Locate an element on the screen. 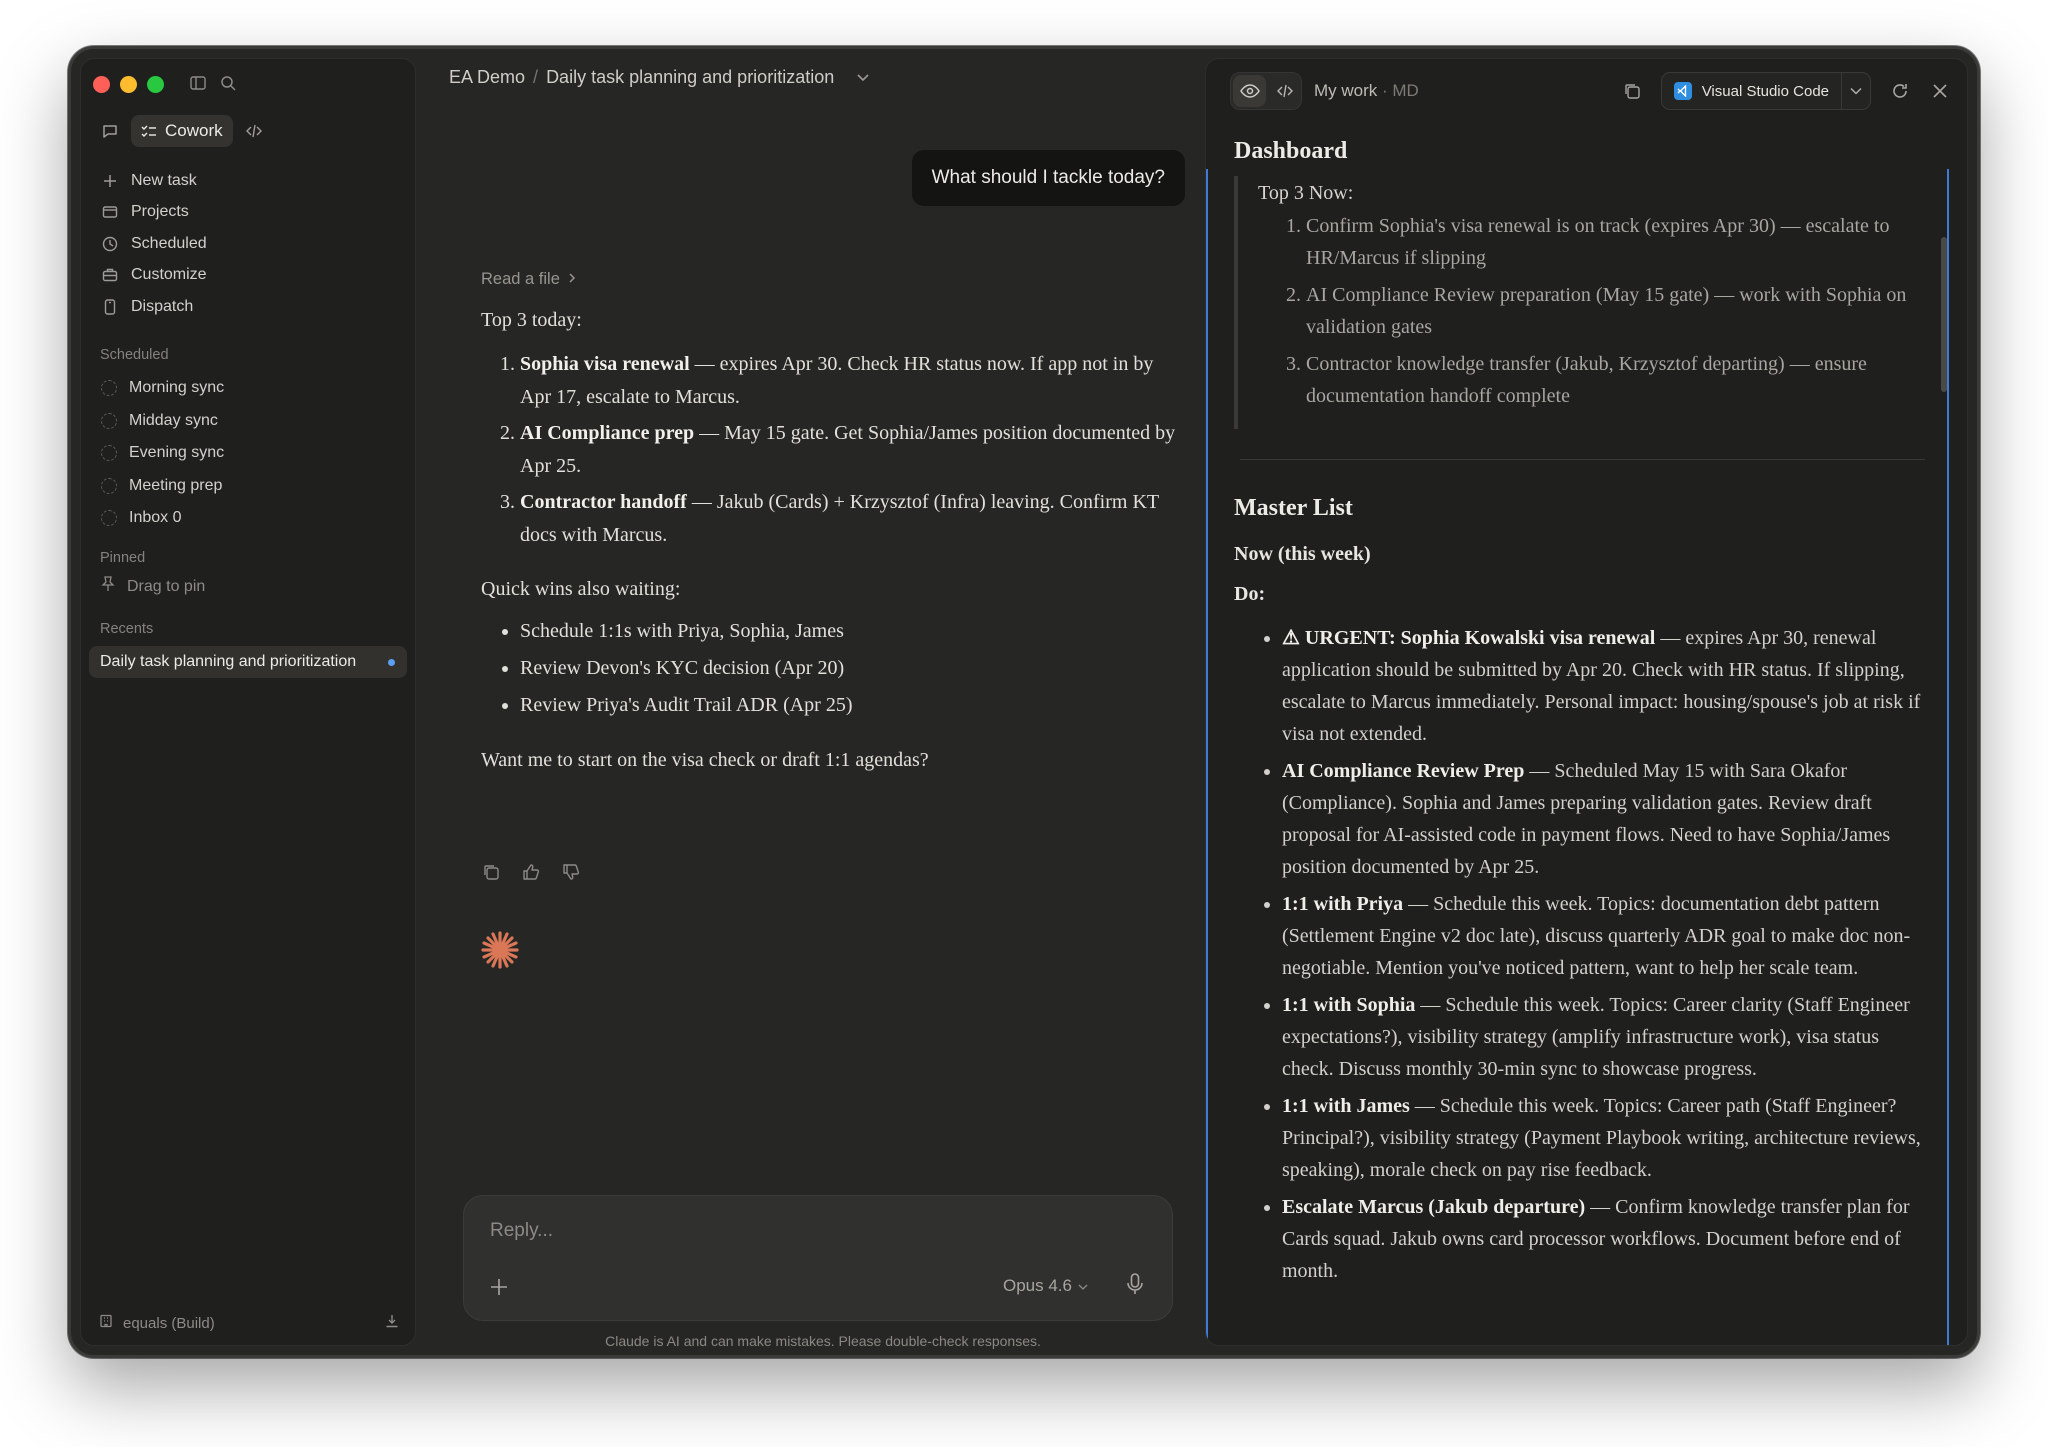 This screenshot has height=1447, width=2048. document-panel-header: My work · MD Visual Studio Code is located at coordinates (1586, 92).